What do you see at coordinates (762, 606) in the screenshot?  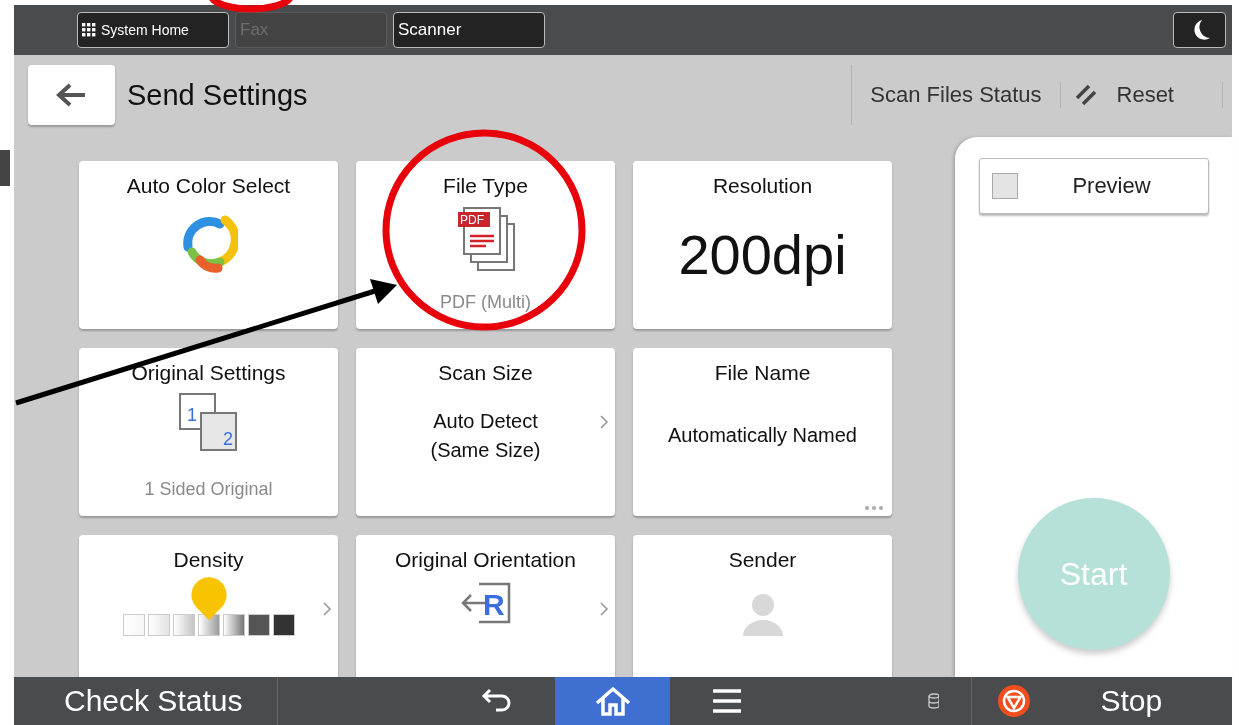 I see `setting-tile: Sender` at bounding box center [762, 606].